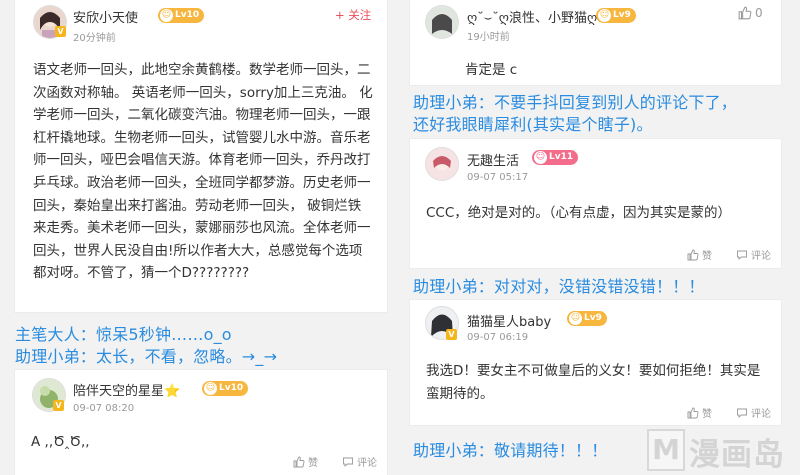 The image size is (800, 475). I want to click on comment-text: CCC，绝对是对的。（心有点虚，因为其实是蒙的）, so click(579, 213).